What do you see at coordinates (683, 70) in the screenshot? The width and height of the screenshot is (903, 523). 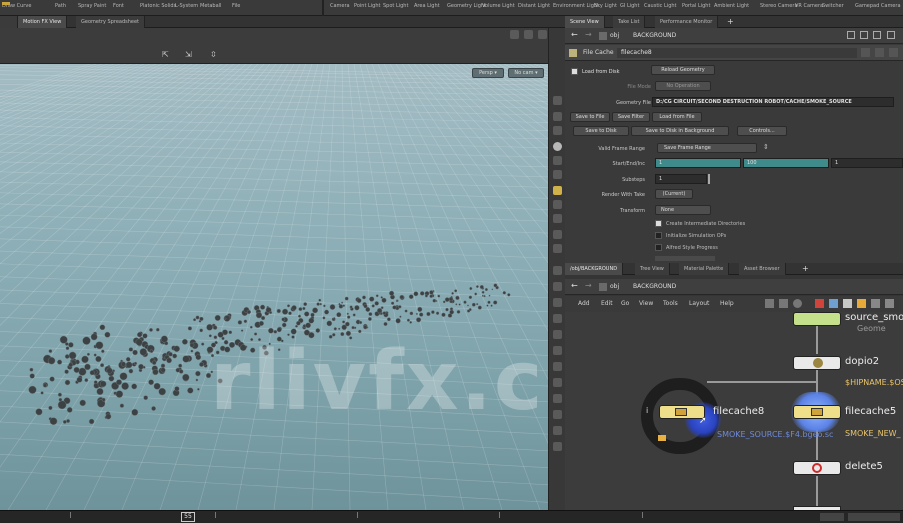 I see `reload-geometry-button: Reload Geometry` at bounding box center [683, 70].